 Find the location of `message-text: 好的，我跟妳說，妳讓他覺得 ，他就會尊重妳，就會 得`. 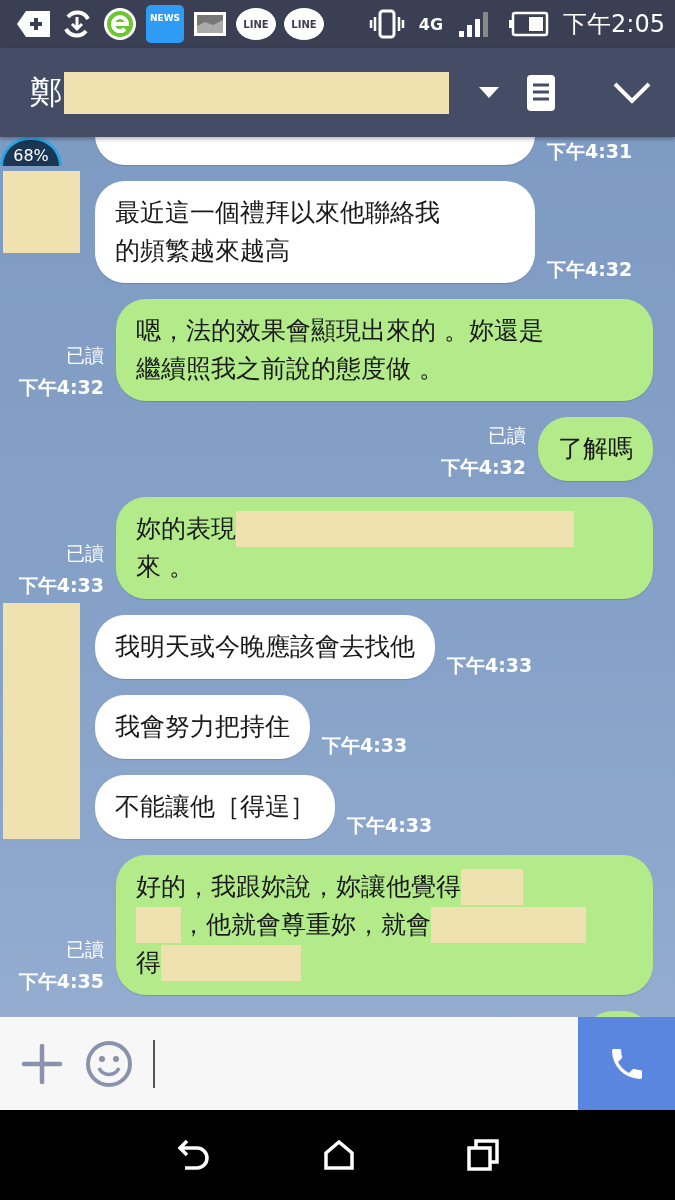

message-text: 好的，我跟妳說，妳讓他覺得 ，他就會尊重妳，就會 得 is located at coordinates (384, 925).